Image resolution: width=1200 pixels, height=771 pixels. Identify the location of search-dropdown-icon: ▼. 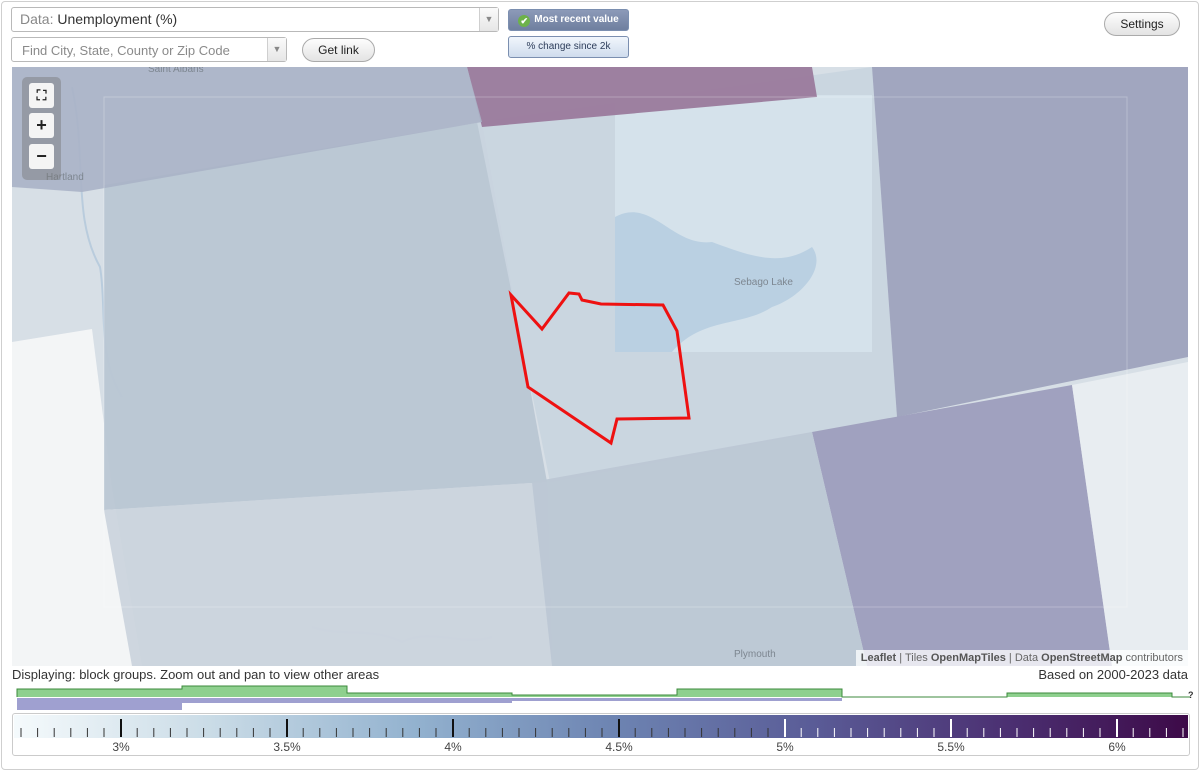
(276, 49).